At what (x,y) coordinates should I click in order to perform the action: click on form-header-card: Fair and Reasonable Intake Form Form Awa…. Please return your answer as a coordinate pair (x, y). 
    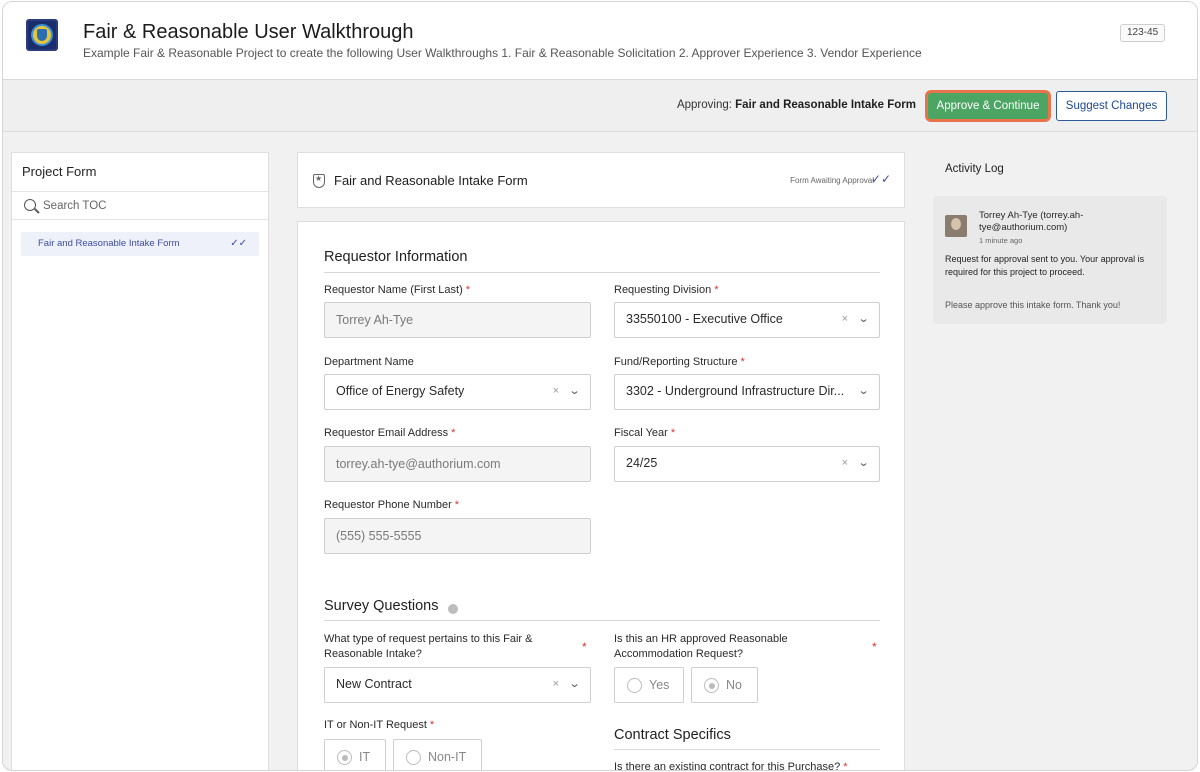
    Looking at the image, I should click on (601, 180).